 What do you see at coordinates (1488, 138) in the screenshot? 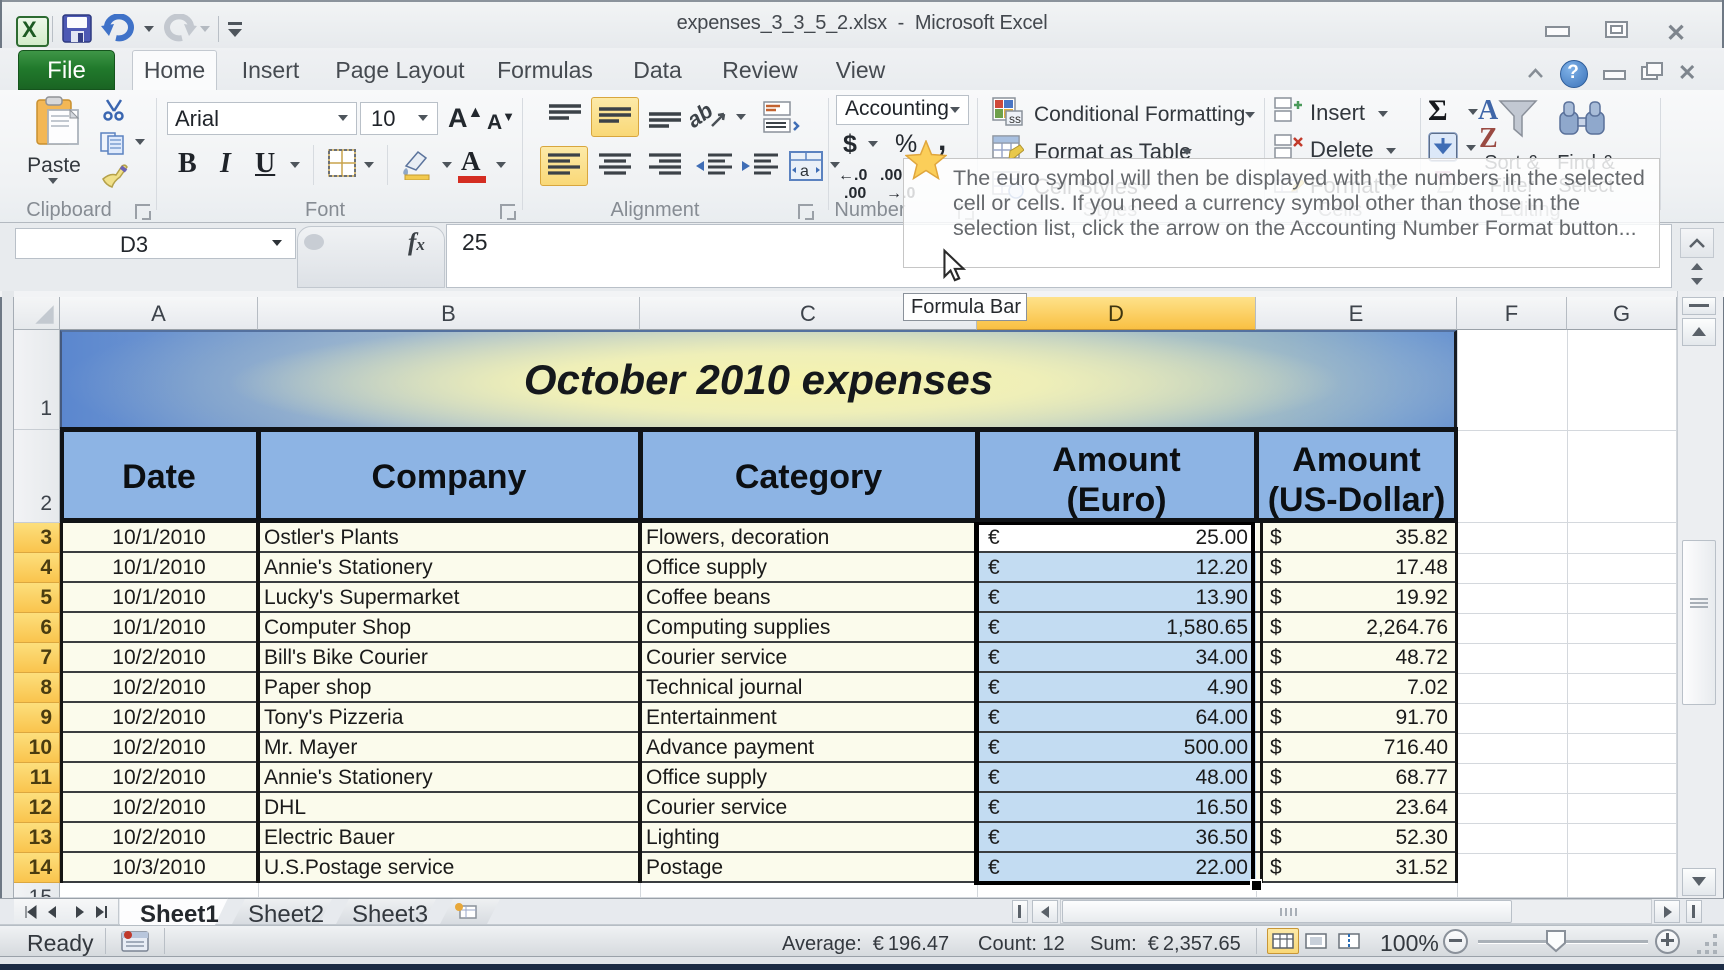
I see `svg-text: Z` at bounding box center [1488, 138].